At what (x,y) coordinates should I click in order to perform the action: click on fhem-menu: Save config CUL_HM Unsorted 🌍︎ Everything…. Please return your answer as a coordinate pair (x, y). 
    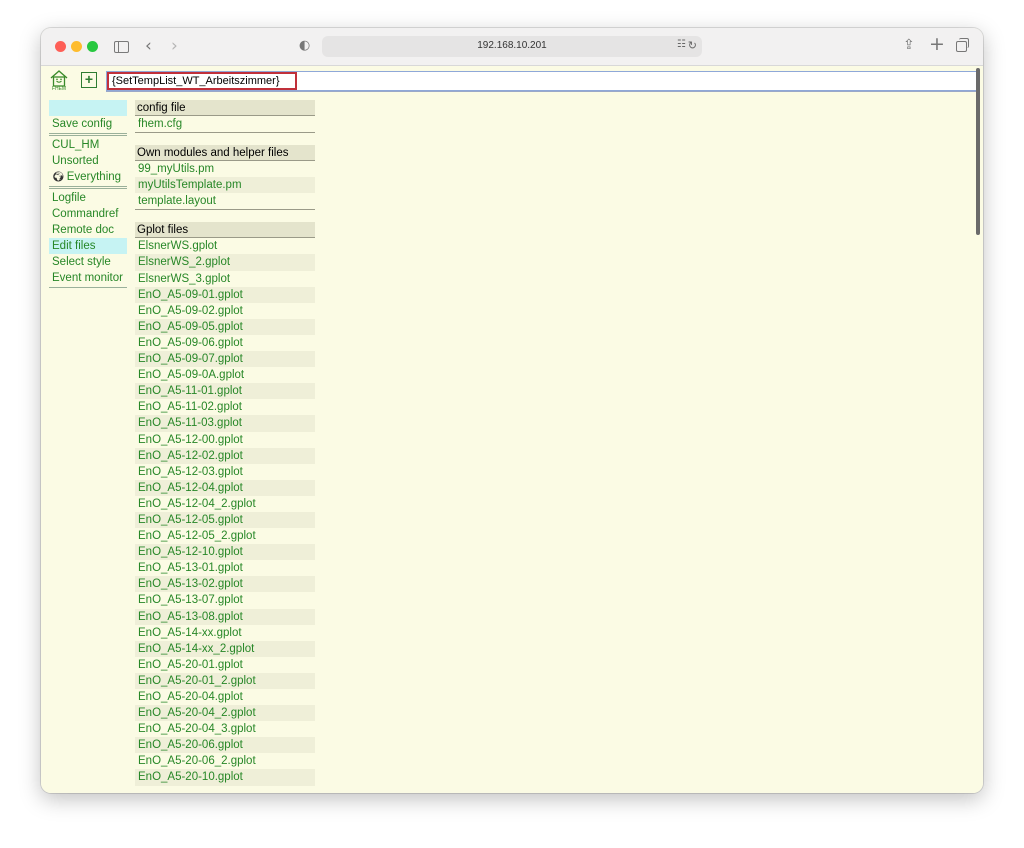
    Looking at the image, I should click on (88, 194).